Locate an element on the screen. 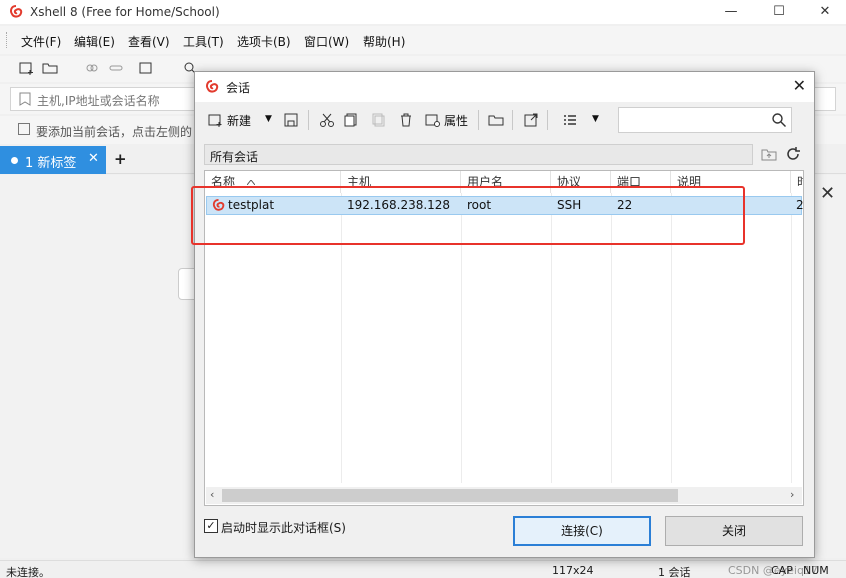  tab-new-tab: 1 新标签 ✕ is located at coordinates (53, 160).